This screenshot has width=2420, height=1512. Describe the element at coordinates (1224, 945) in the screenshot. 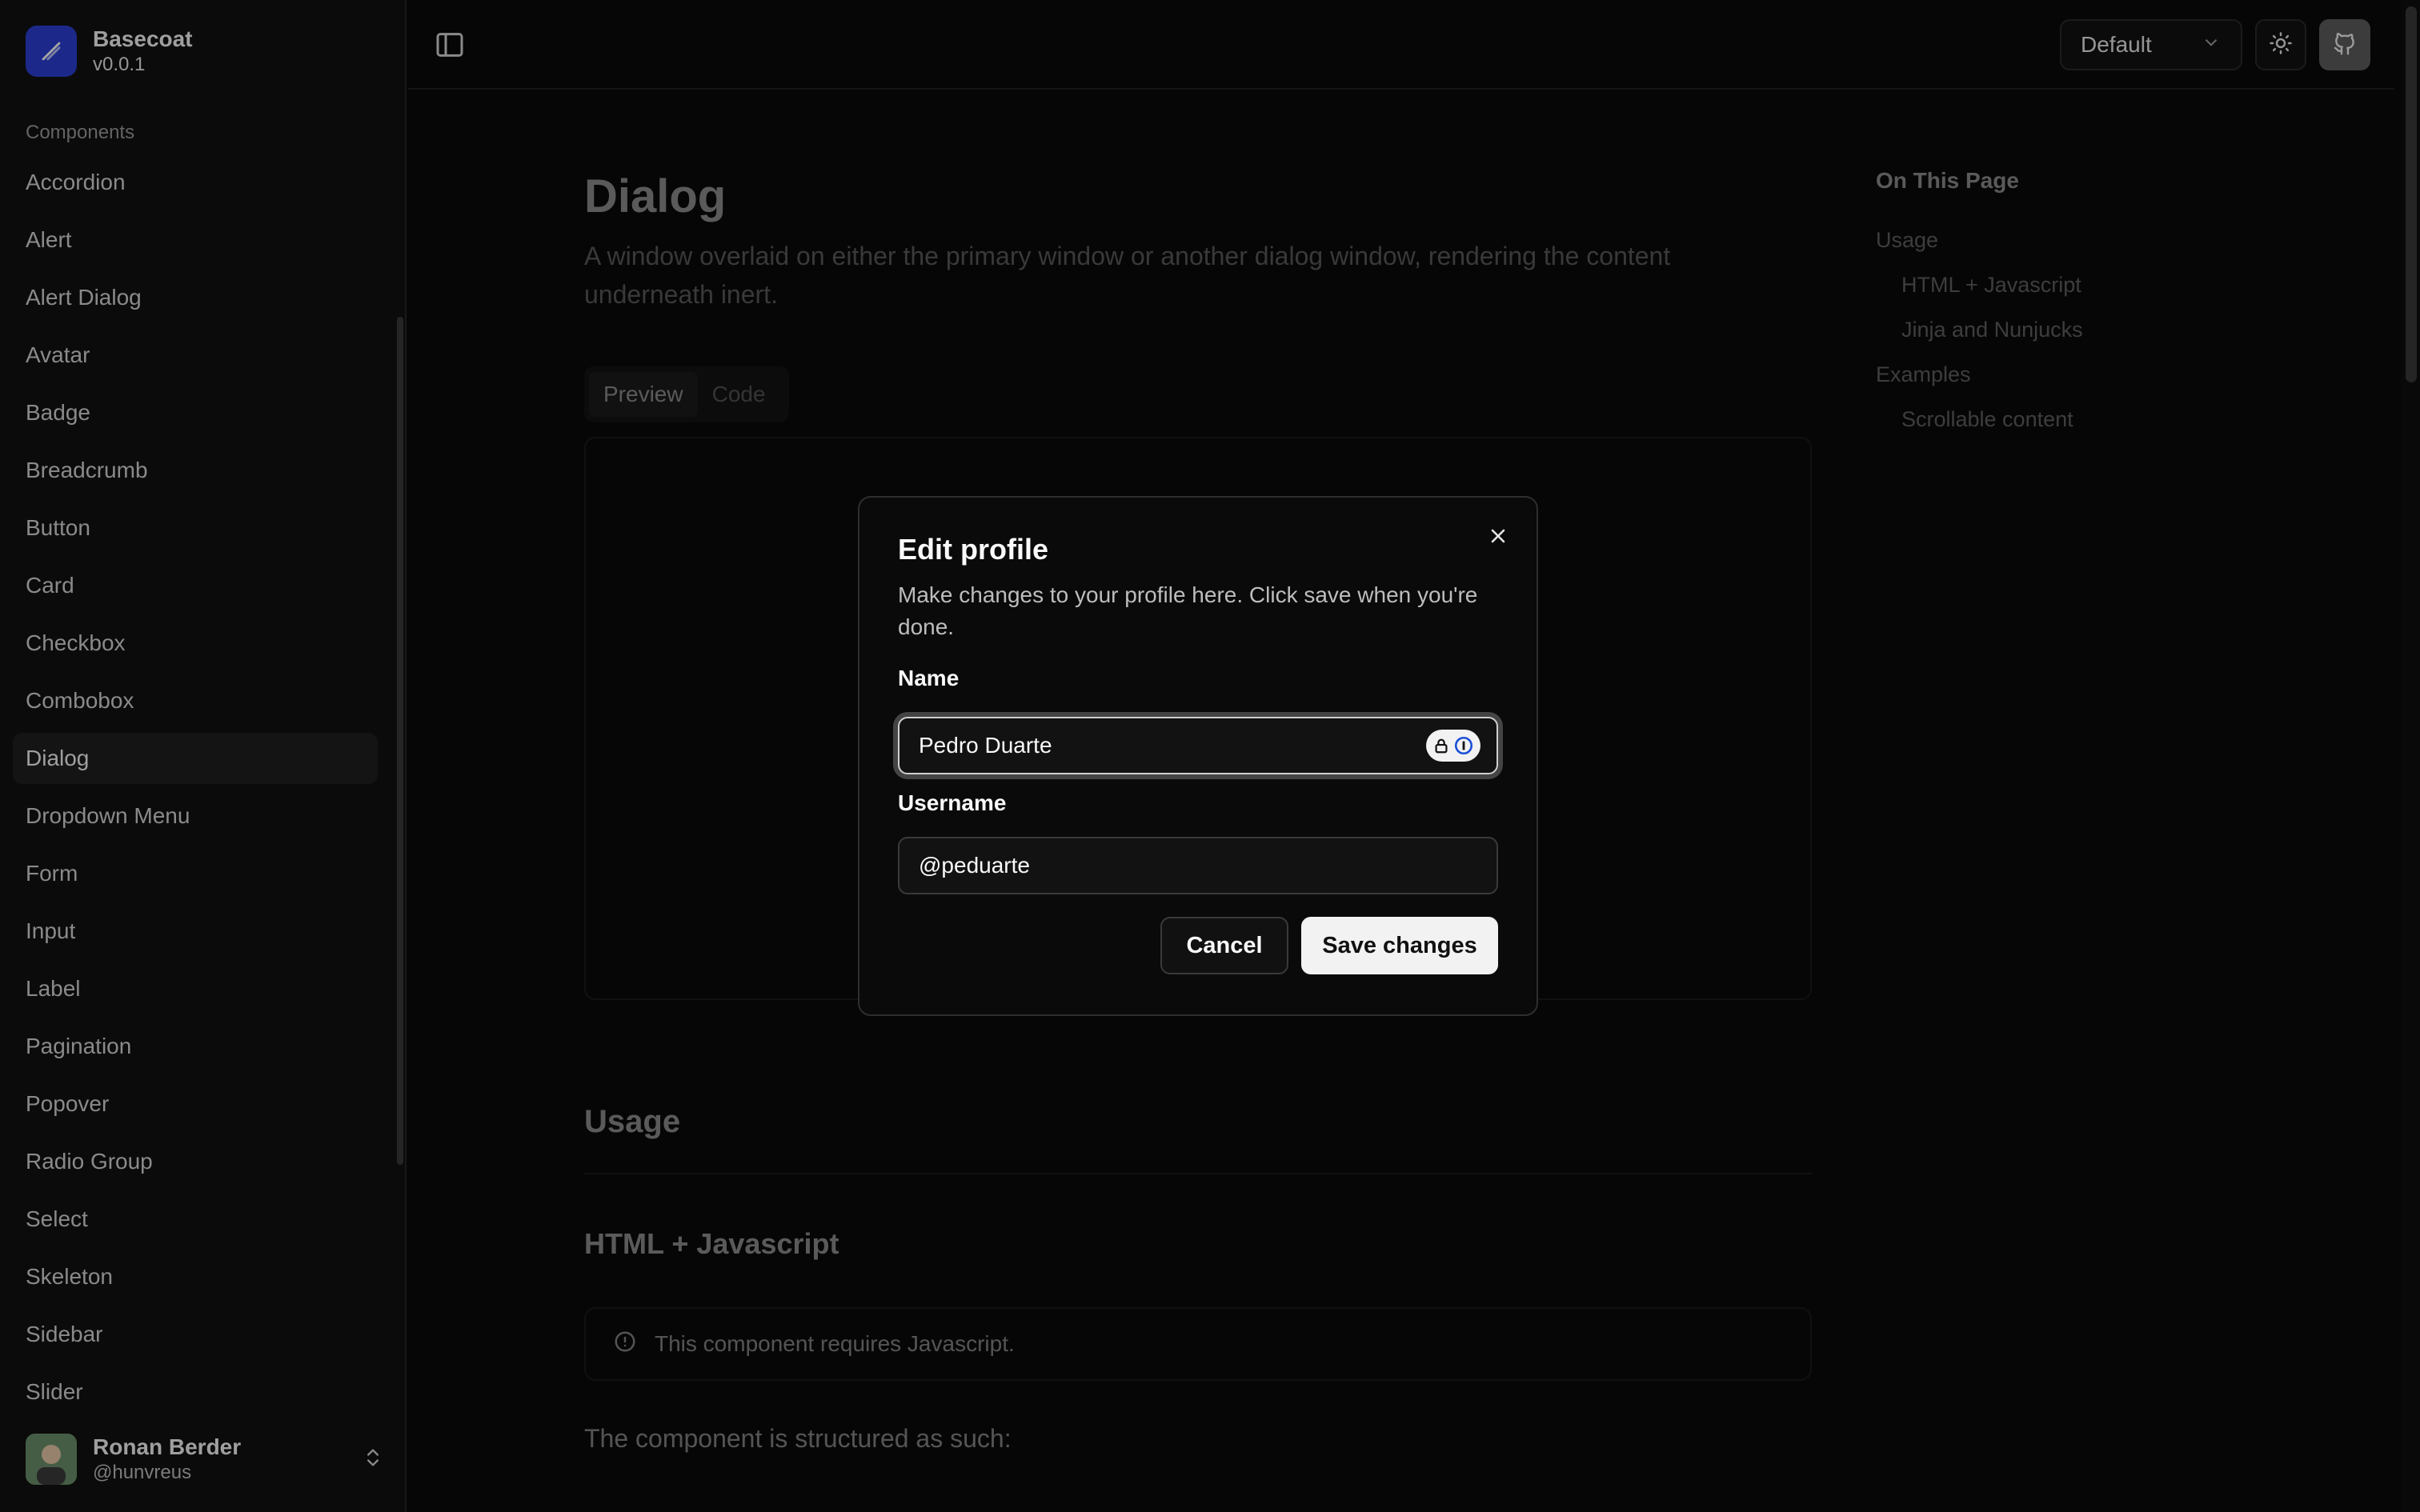

I see `cancel-button: Cancel` at that location.